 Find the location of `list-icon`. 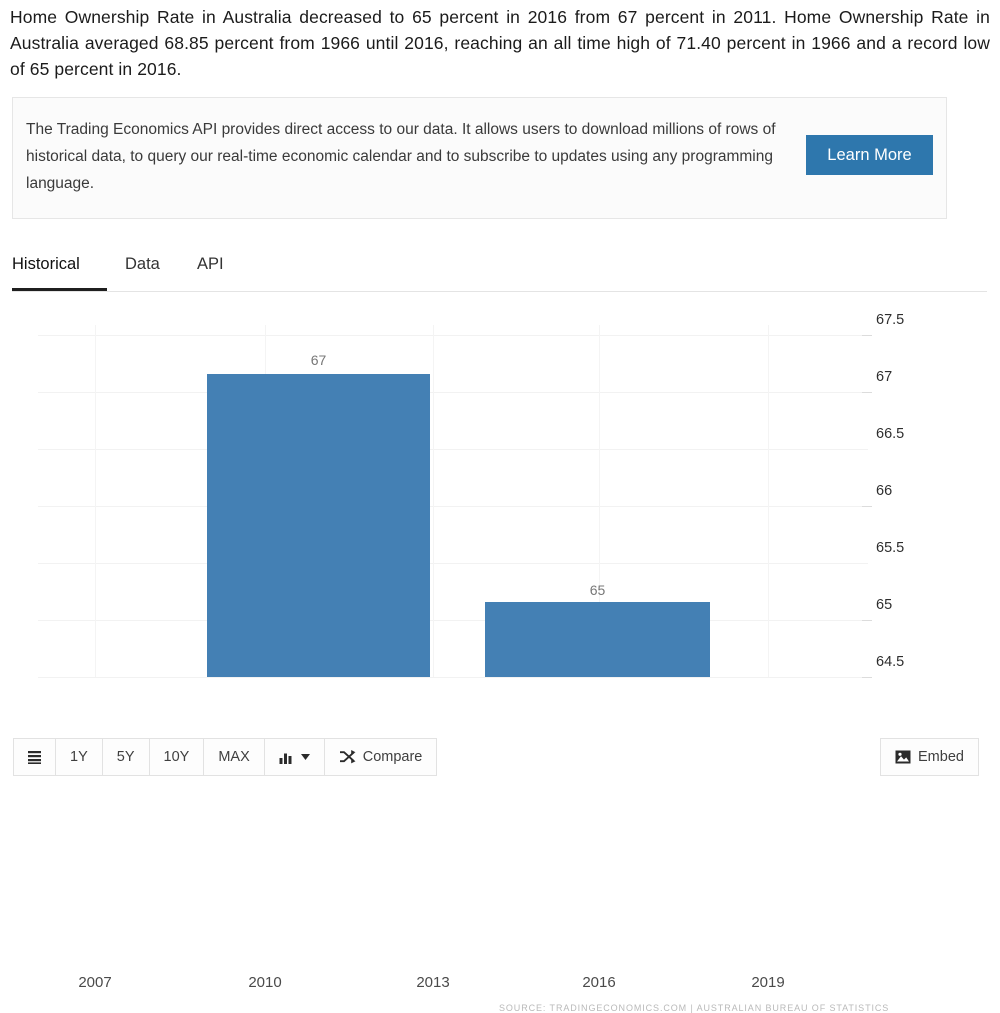

list-icon is located at coordinates (34, 757).